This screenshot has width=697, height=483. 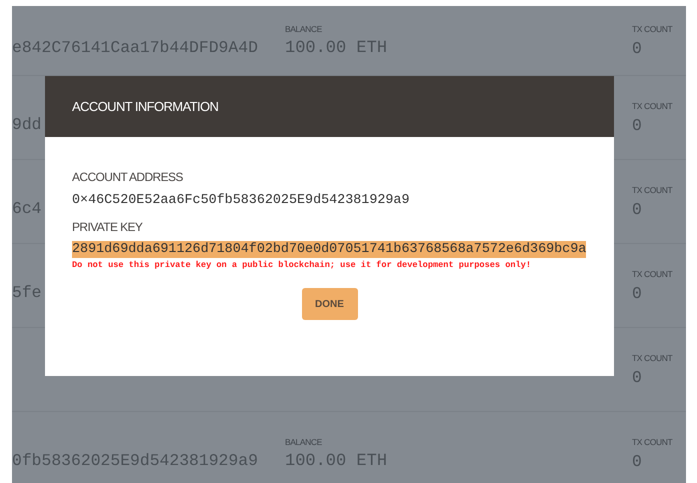 I want to click on account-address: e842C76141Caa17b44DFD9A4D, so click(x=135, y=47).